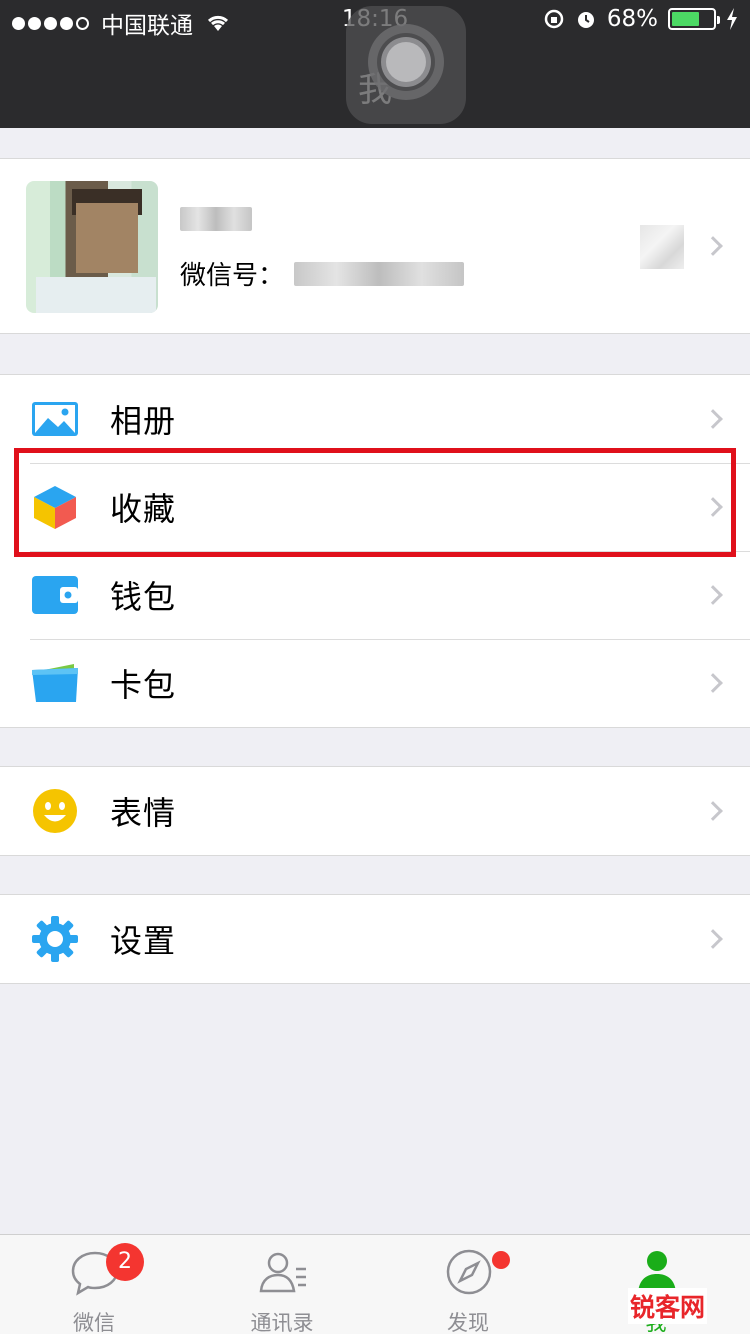 The image size is (750, 1334). What do you see at coordinates (216, 221) in the screenshot?
I see `profile-nickname-blurred` at bounding box center [216, 221].